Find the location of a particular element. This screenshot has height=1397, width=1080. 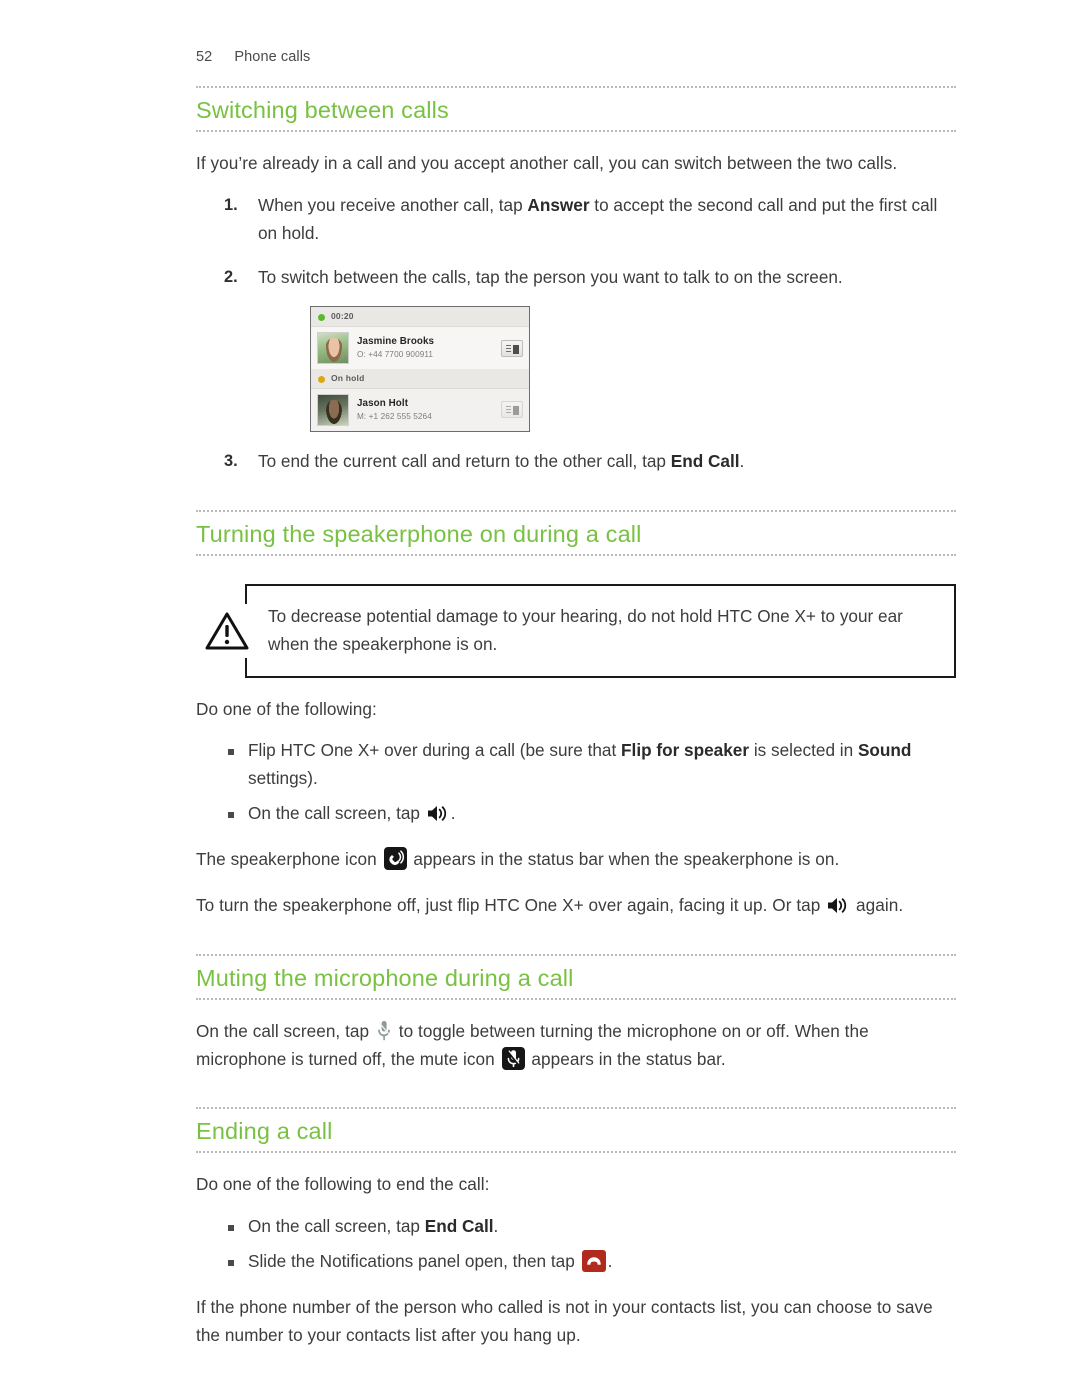

call-row-active-number: O: +44 7700 900911 is located at coordinates (395, 355).